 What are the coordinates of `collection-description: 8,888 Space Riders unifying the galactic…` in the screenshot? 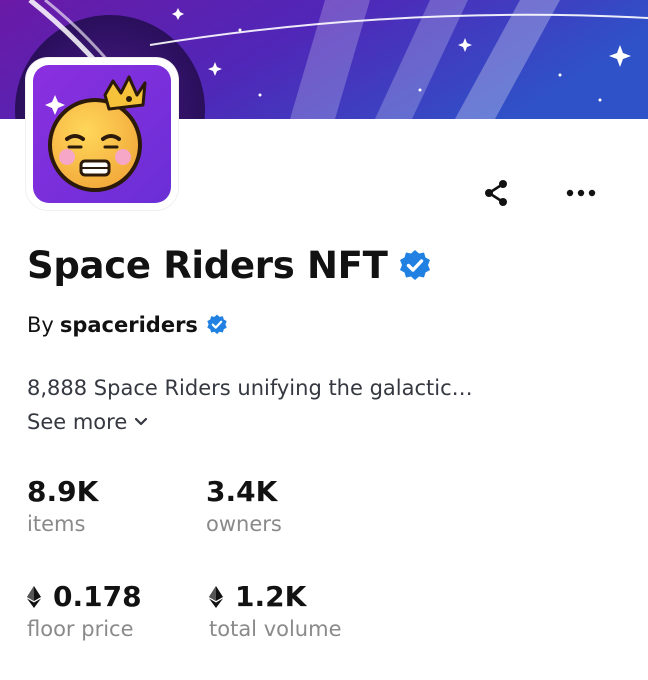 It's located at (250, 388).